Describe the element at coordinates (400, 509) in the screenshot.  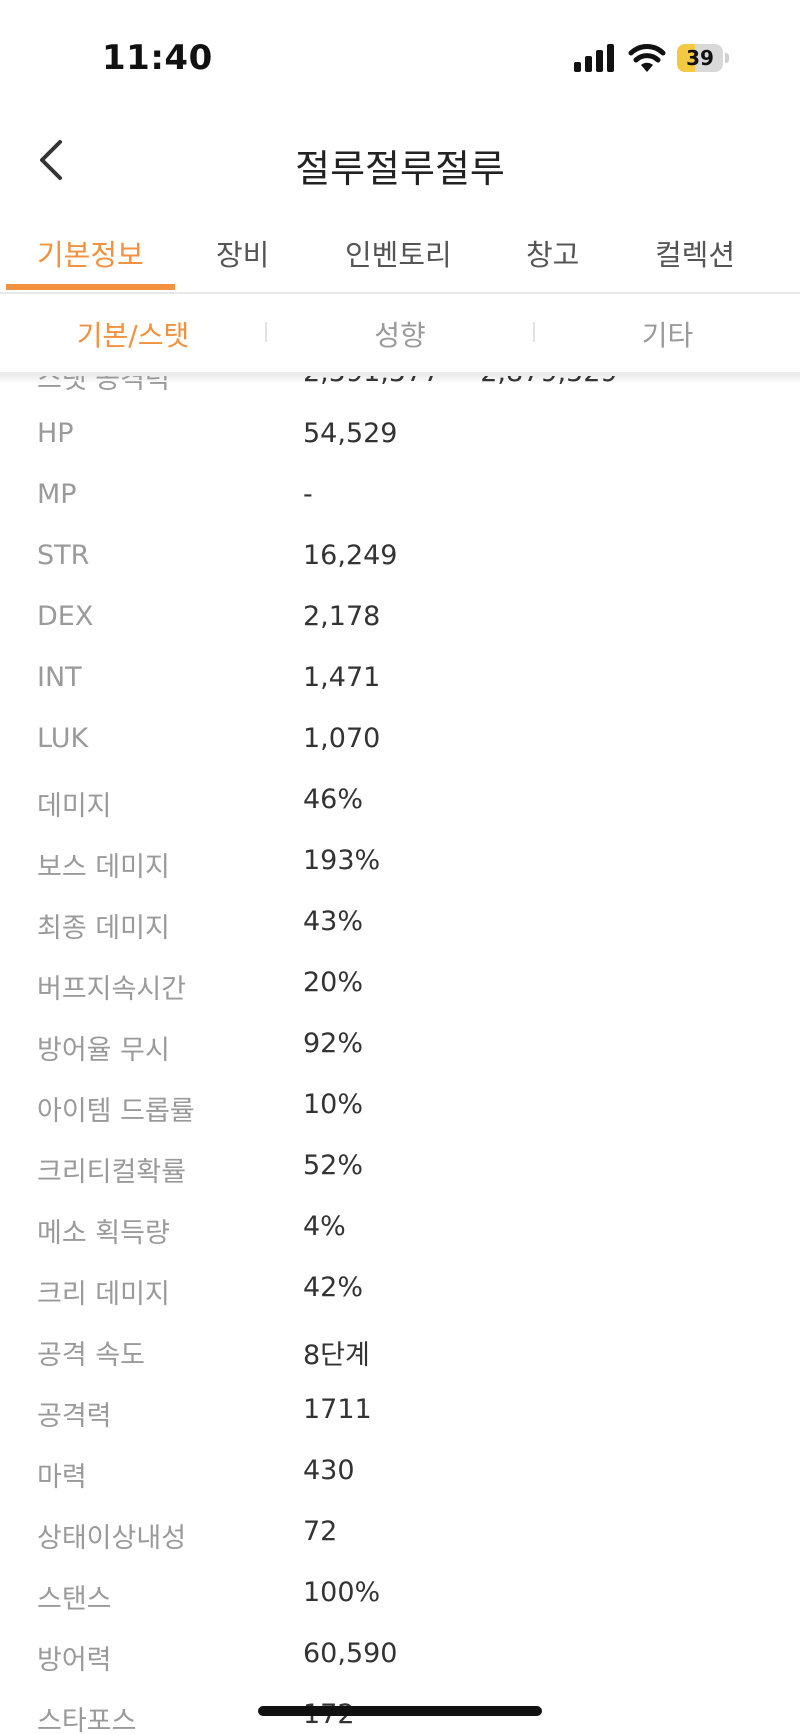
I see `stat-row: MP -` at that location.